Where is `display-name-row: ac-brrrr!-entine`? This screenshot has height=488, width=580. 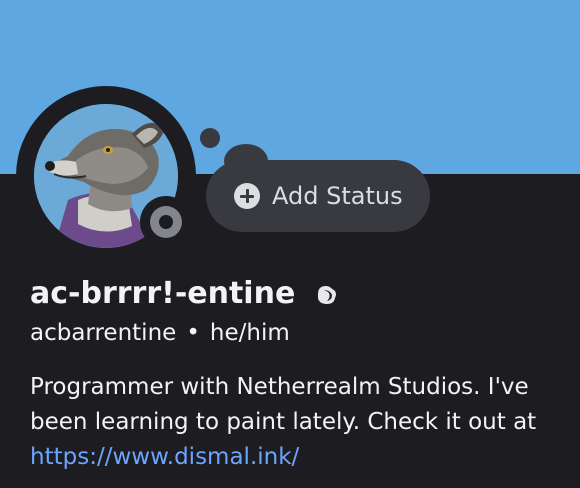 display-name-row: ac-brrrr!-entine is located at coordinates (184, 293).